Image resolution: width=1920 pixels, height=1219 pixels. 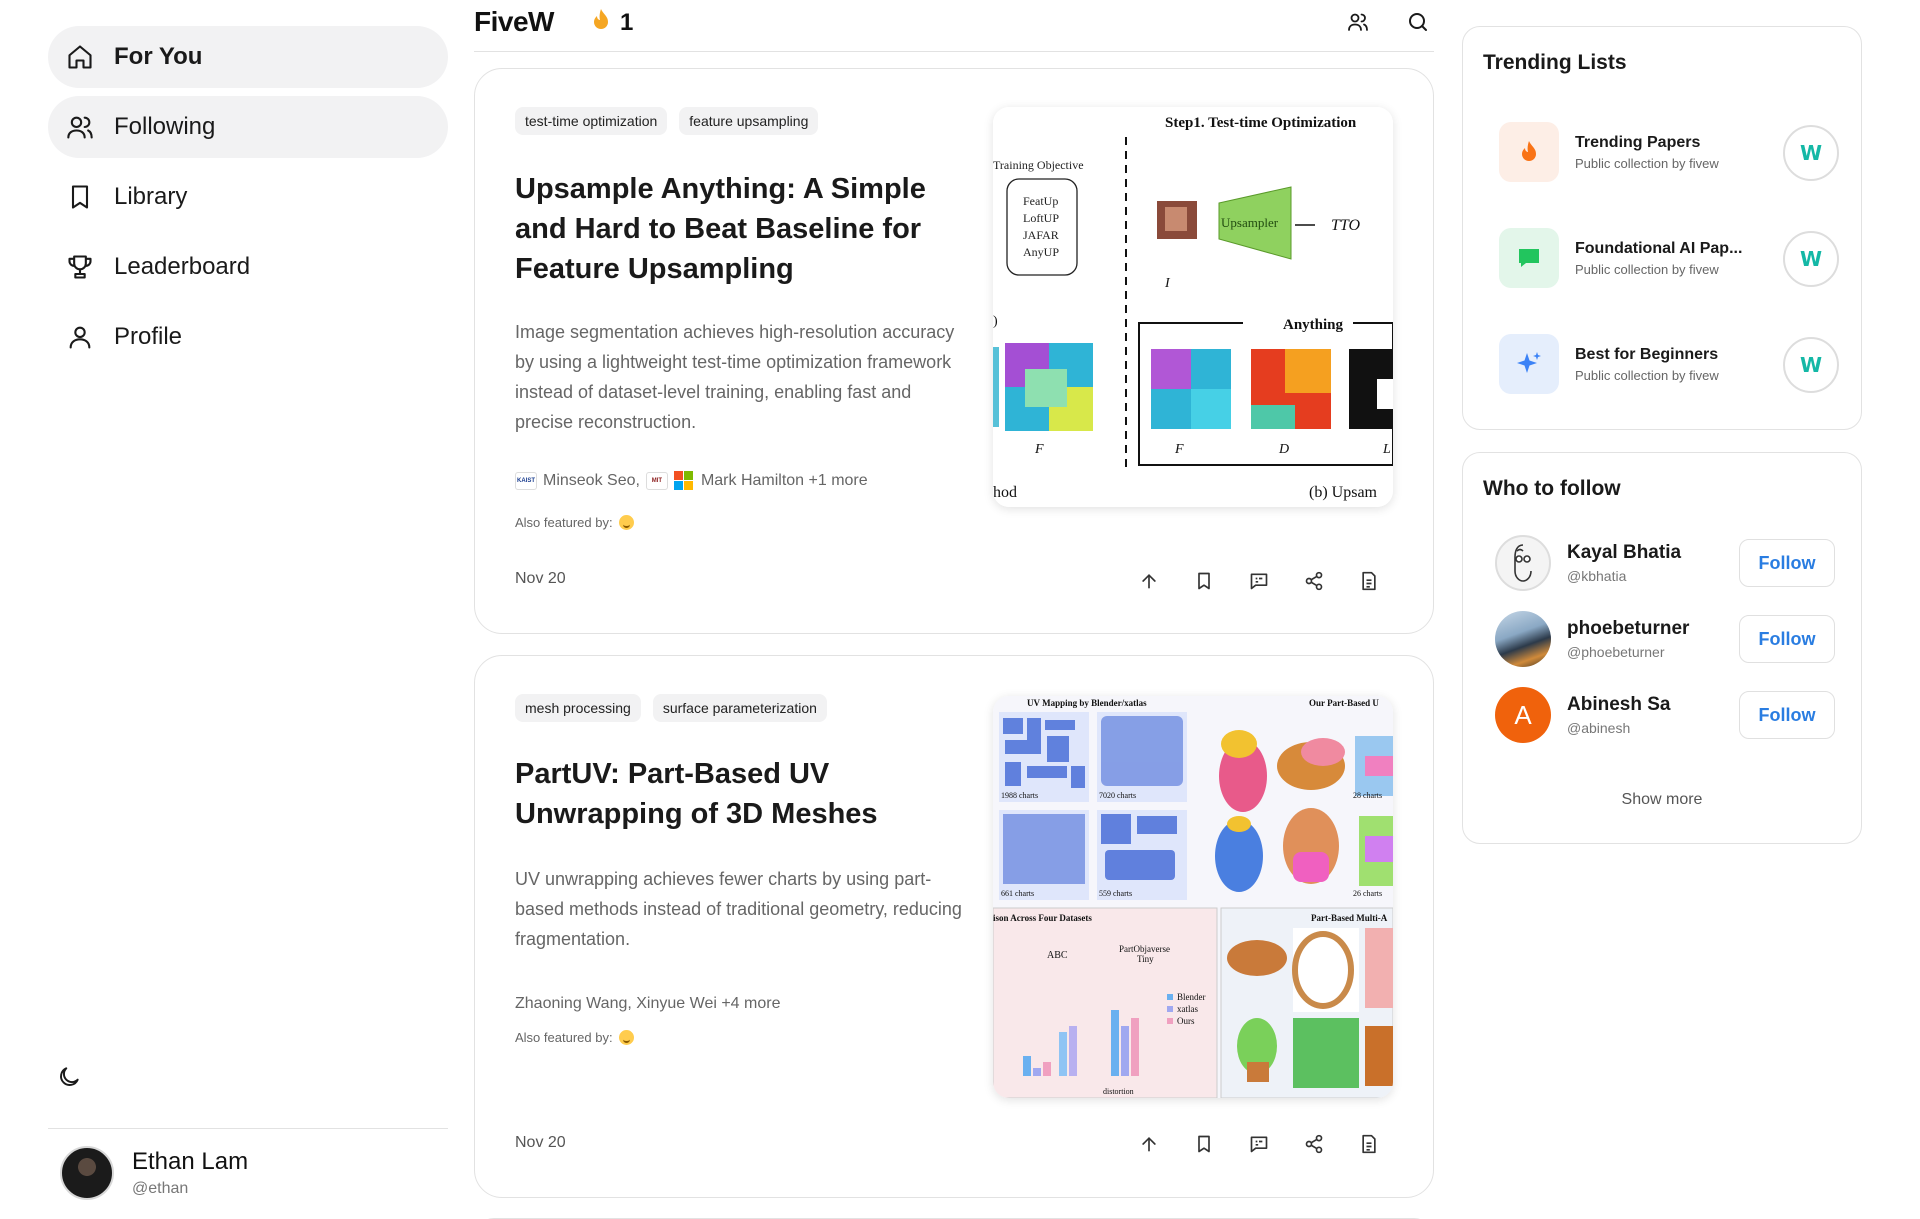 What do you see at coordinates (1359, 23) in the screenshot?
I see `people-icon` at bounding box center [1359, 23].